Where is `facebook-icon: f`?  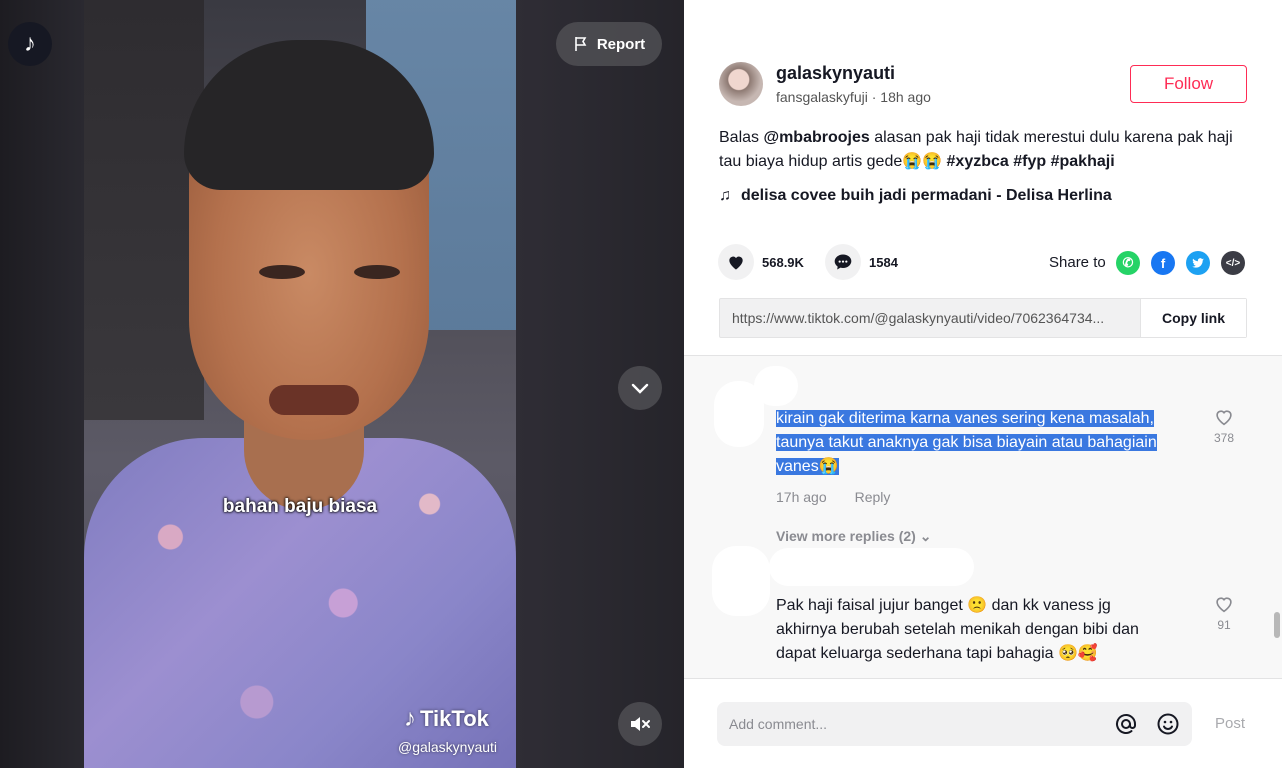 facebook-icon: f is located at coordinates (1163, 263).